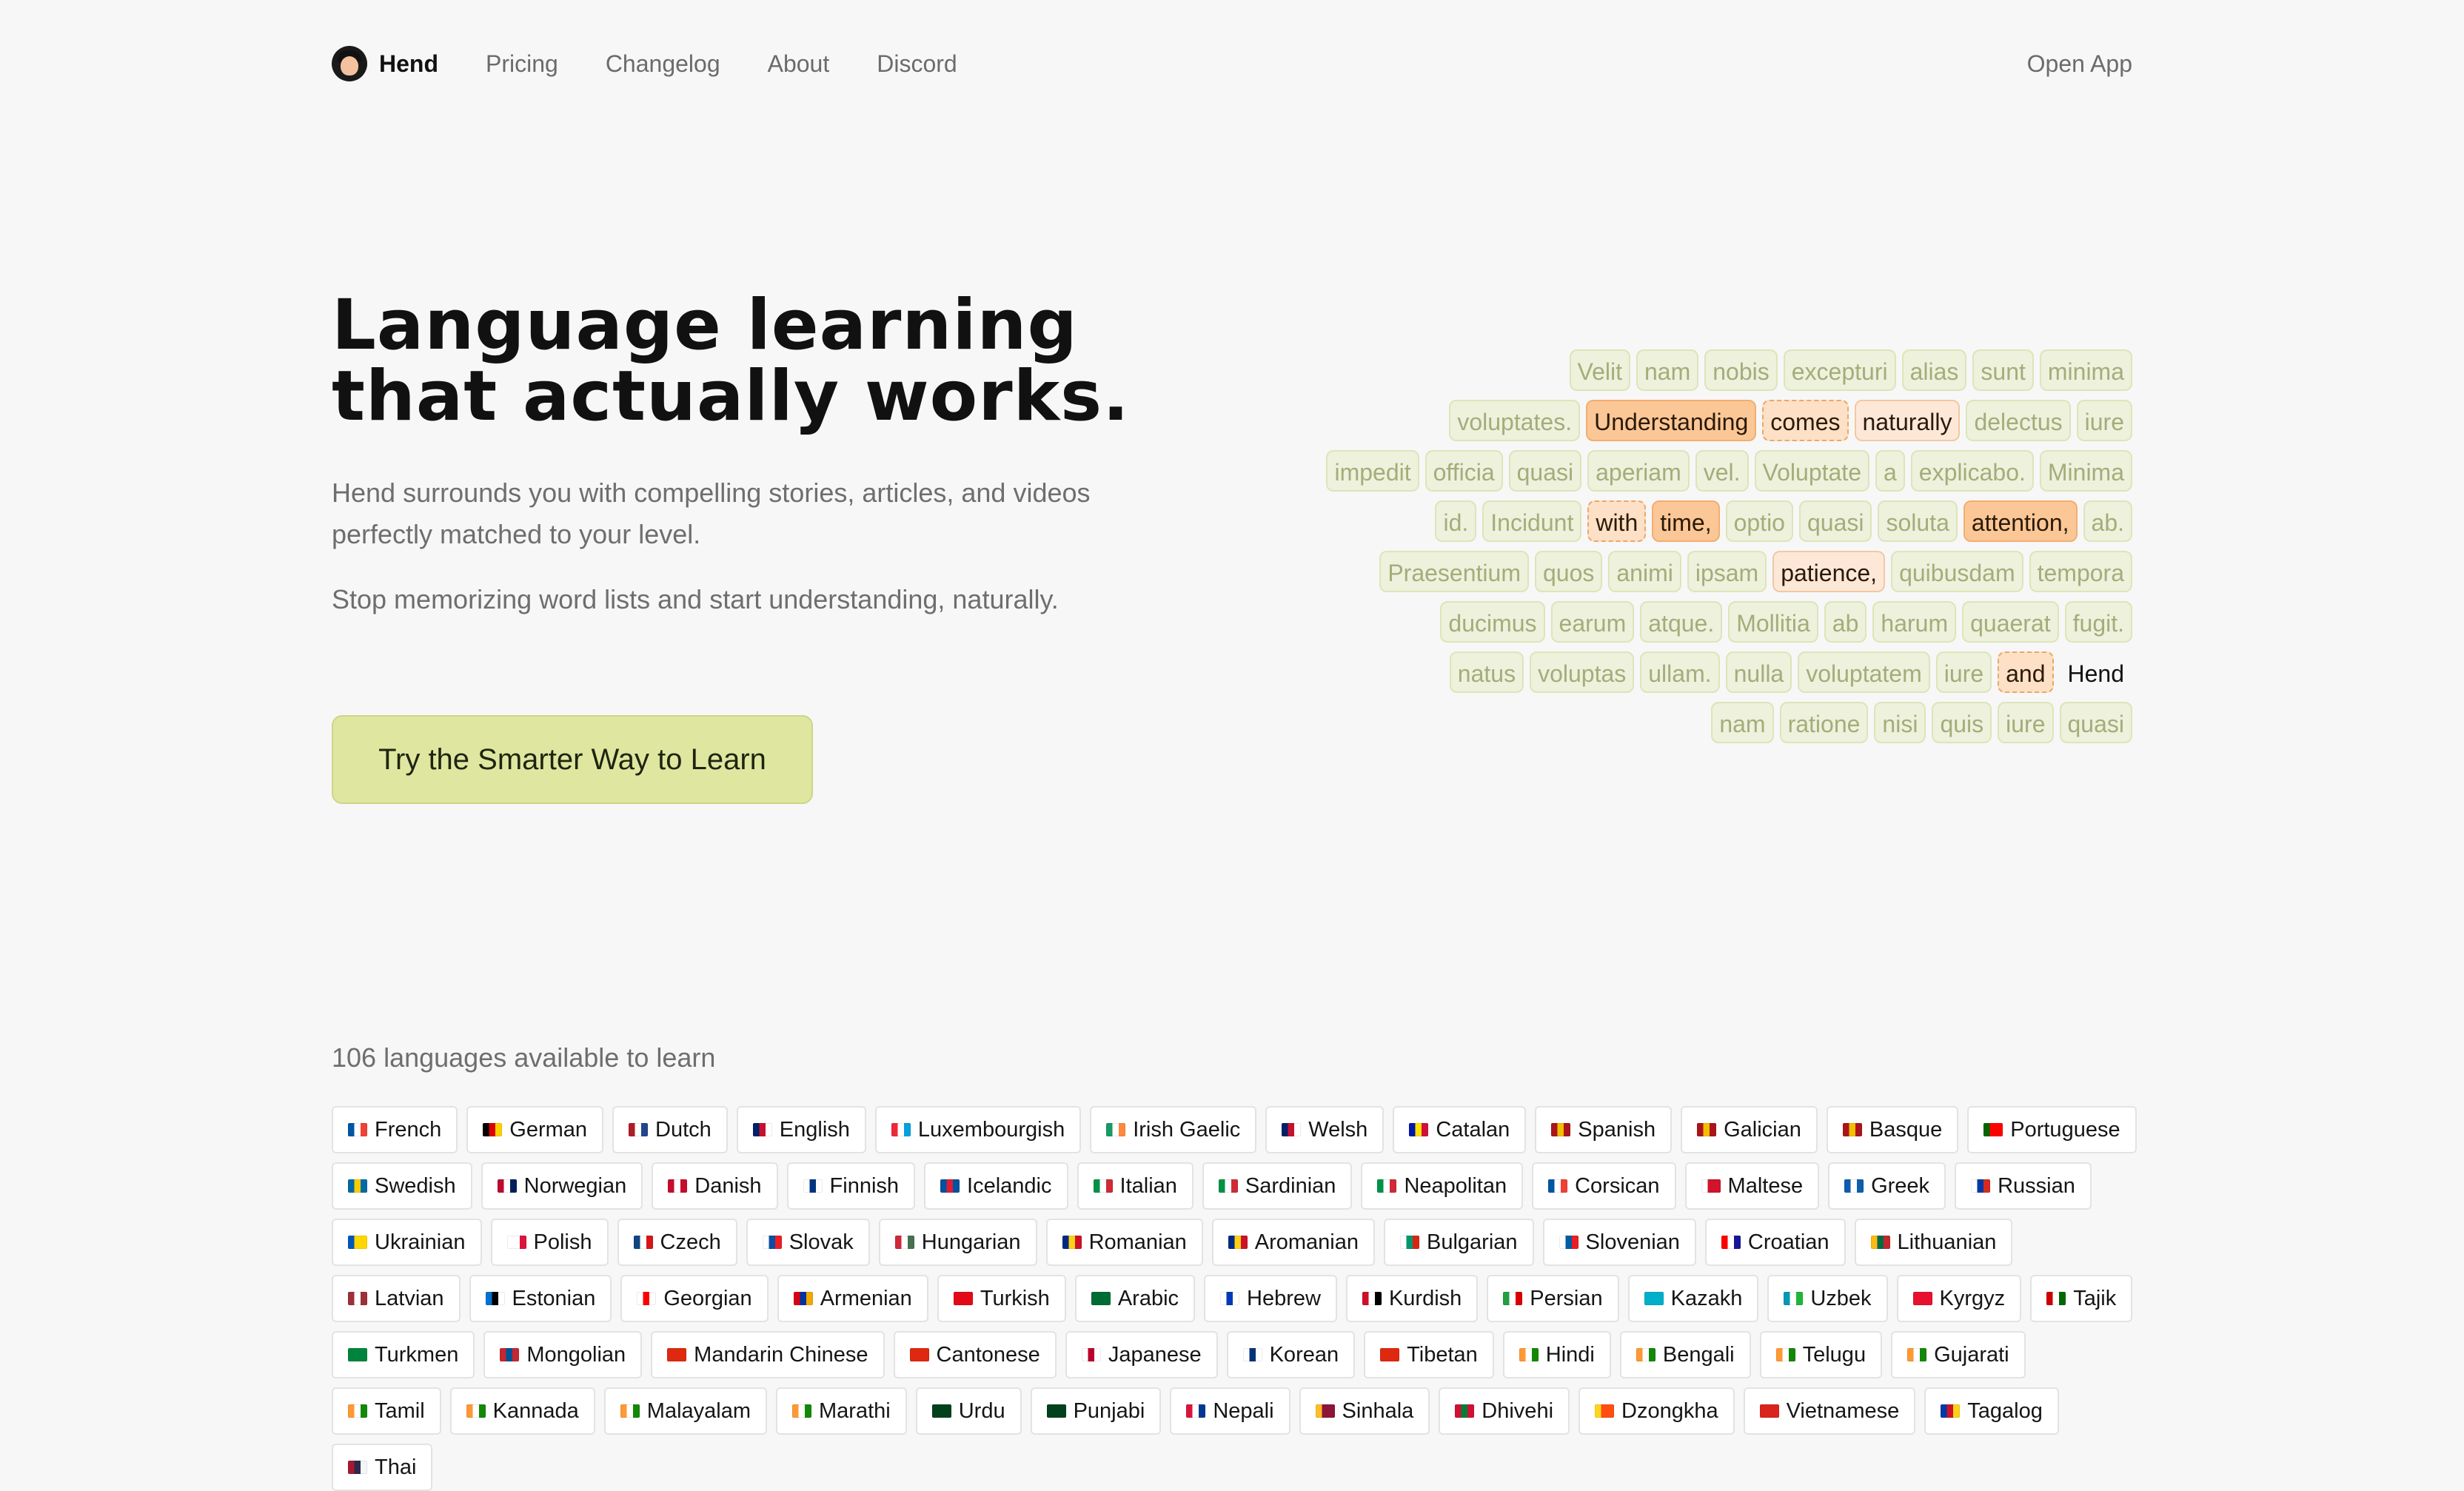 Image resolution: width=2464 pixels, height=1491 pixels. Describe the element at coordinates (996, 1186) in the screenshot. I see `language-chip: Icelandic` at that location.